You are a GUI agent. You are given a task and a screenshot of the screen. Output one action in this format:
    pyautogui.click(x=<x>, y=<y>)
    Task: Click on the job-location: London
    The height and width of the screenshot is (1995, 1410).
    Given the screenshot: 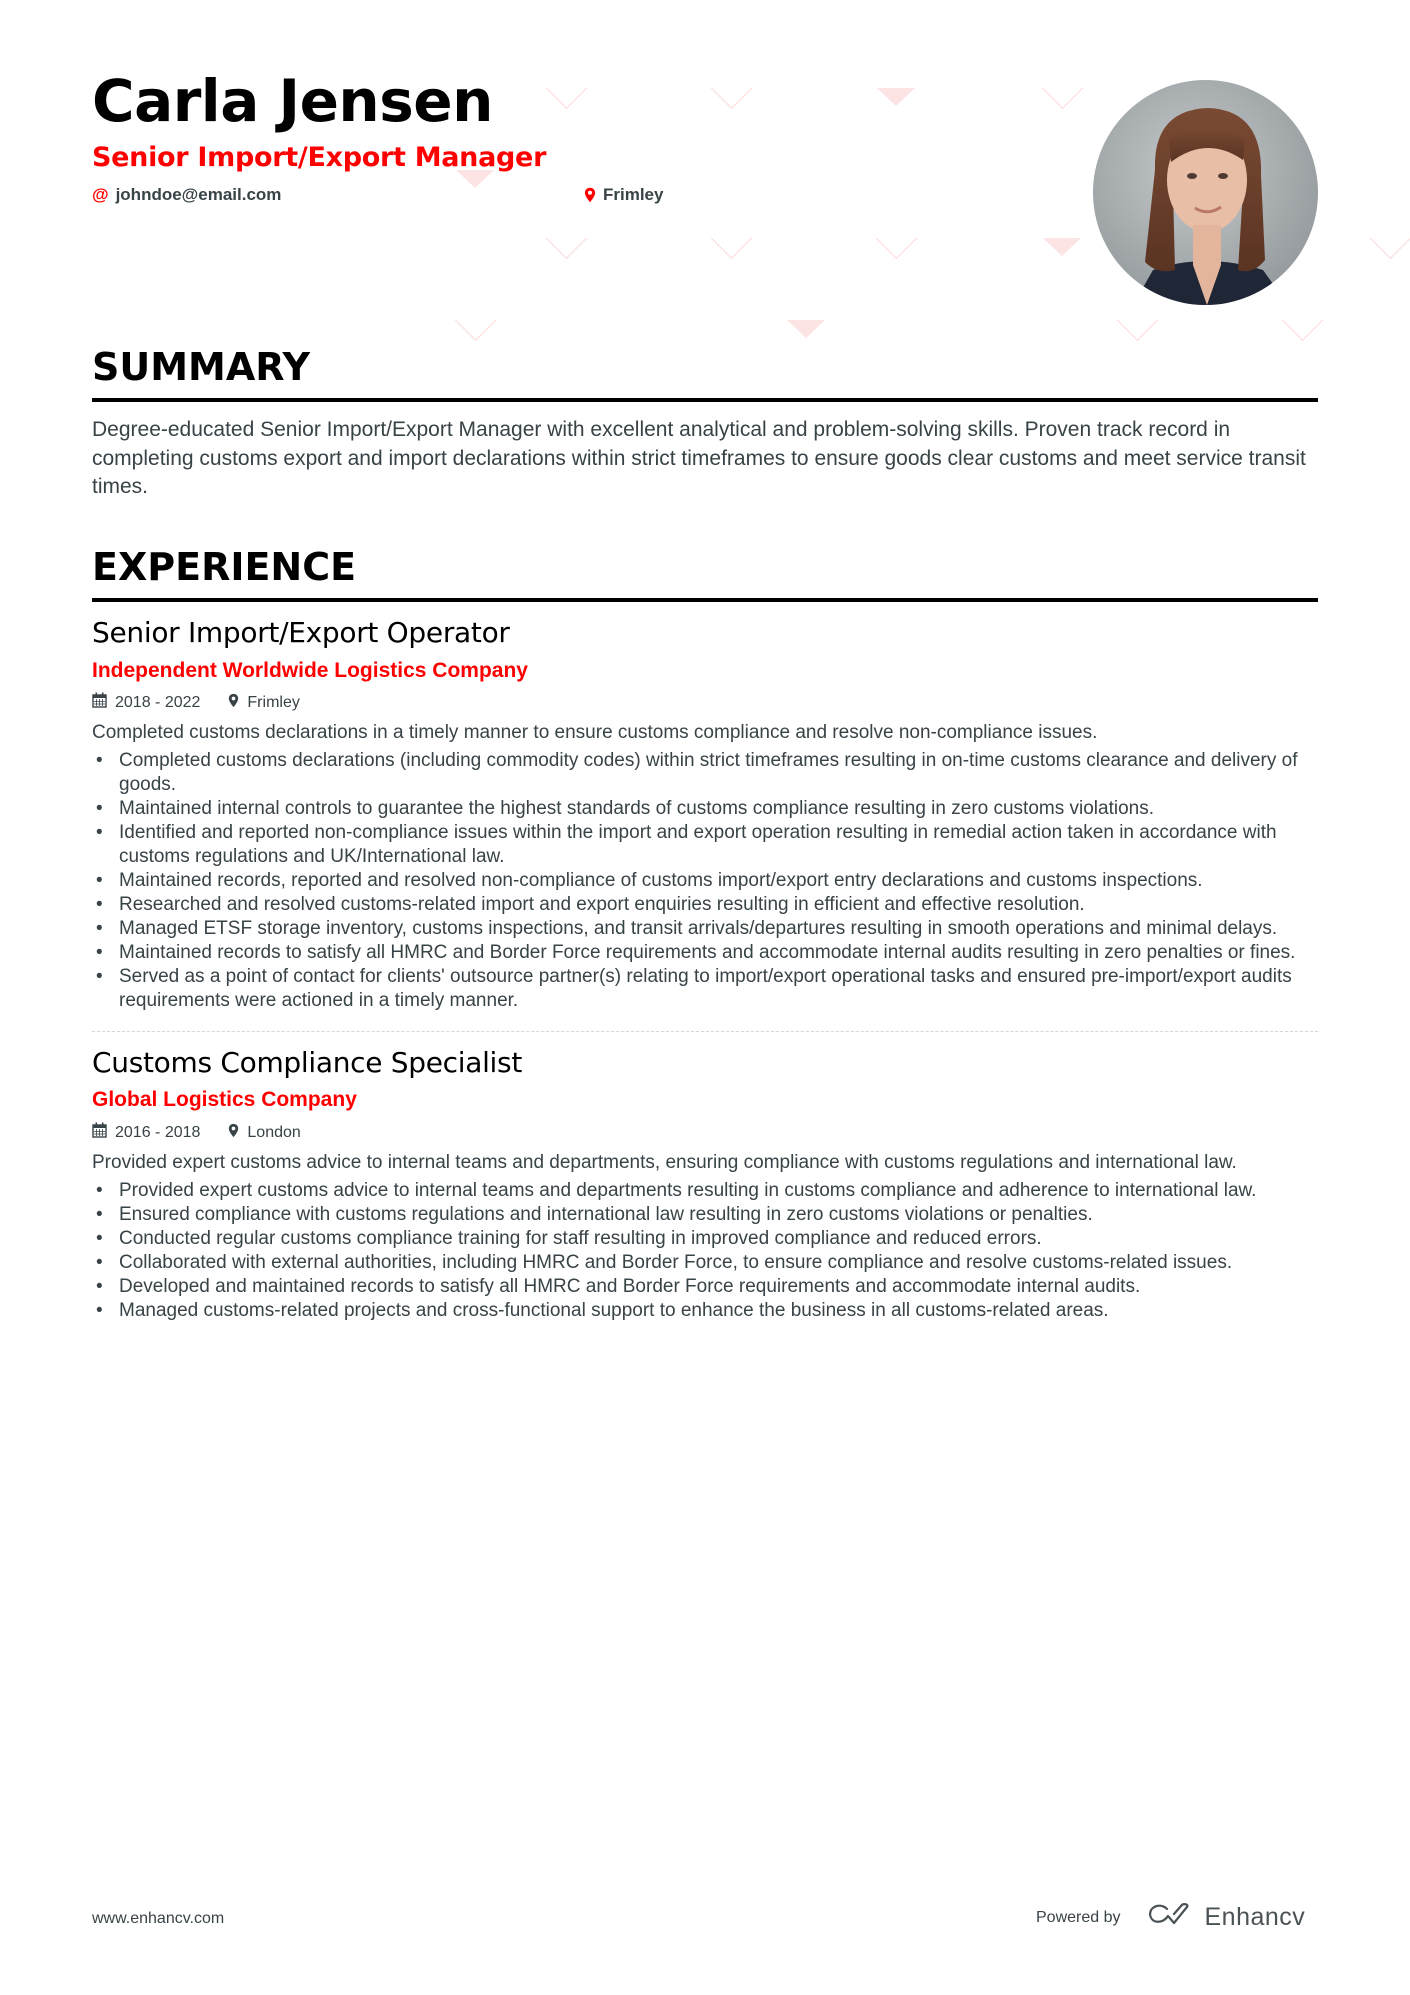 What is the action you would take?
    pyautogui.click(x=264, y=1133)
    